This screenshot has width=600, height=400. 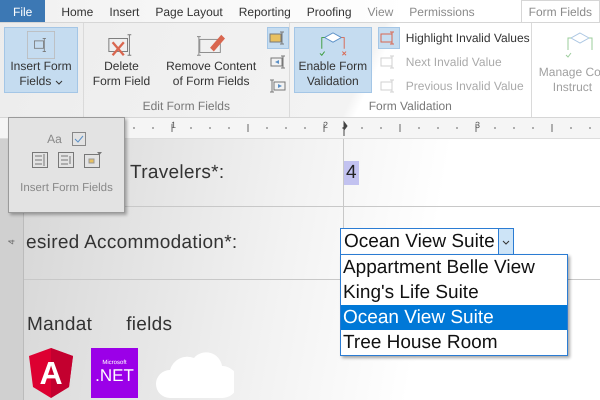 I want to click on ribbon-tab: Insert, so click(x=124, y=11).